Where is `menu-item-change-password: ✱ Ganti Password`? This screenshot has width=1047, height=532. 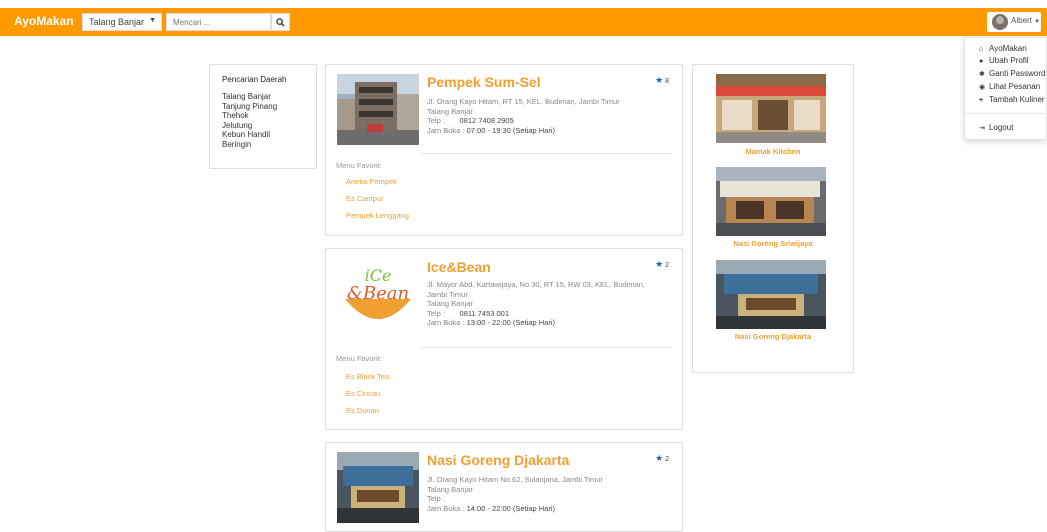
menu-item-change-password: ✱ Ganti Password is located at coordinates (1012, 73).